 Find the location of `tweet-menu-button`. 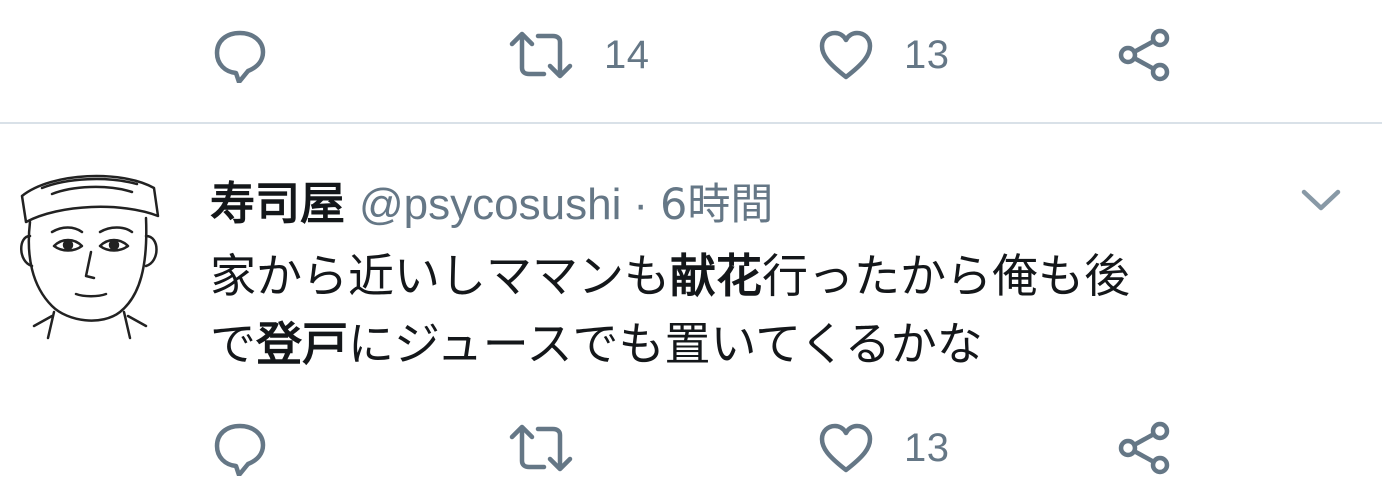

tweet-menu-button is located at coordinates (1321, 200).